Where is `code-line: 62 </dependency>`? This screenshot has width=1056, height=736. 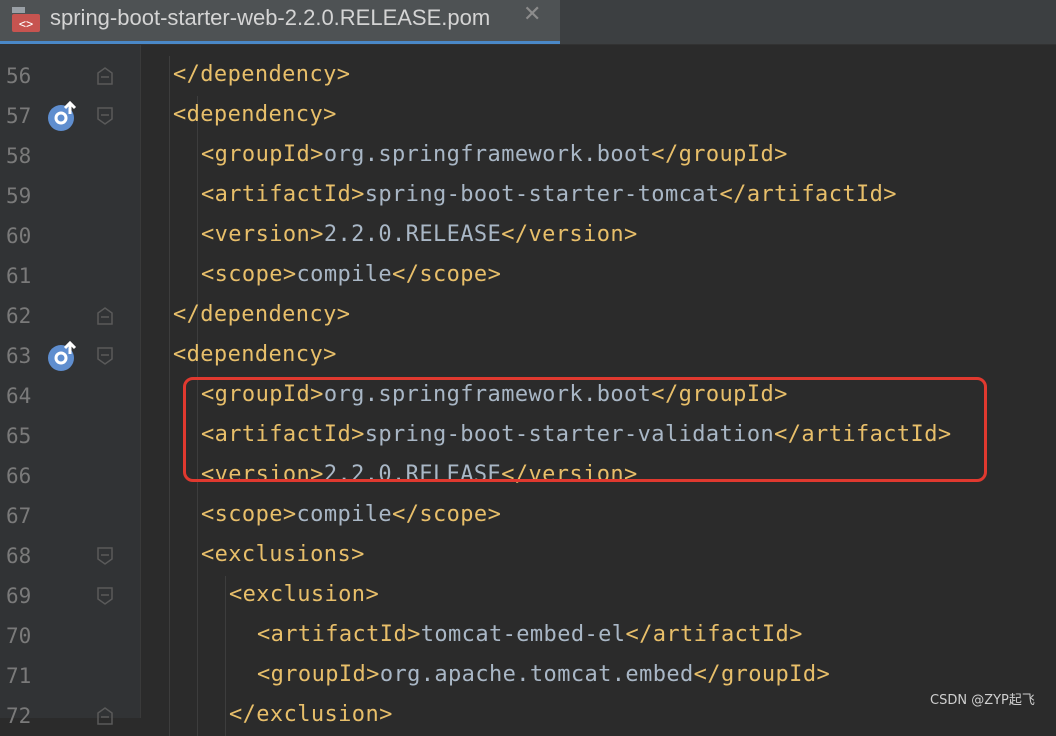
code-line: 62 </dependency> is located at coordinates (528, 316).